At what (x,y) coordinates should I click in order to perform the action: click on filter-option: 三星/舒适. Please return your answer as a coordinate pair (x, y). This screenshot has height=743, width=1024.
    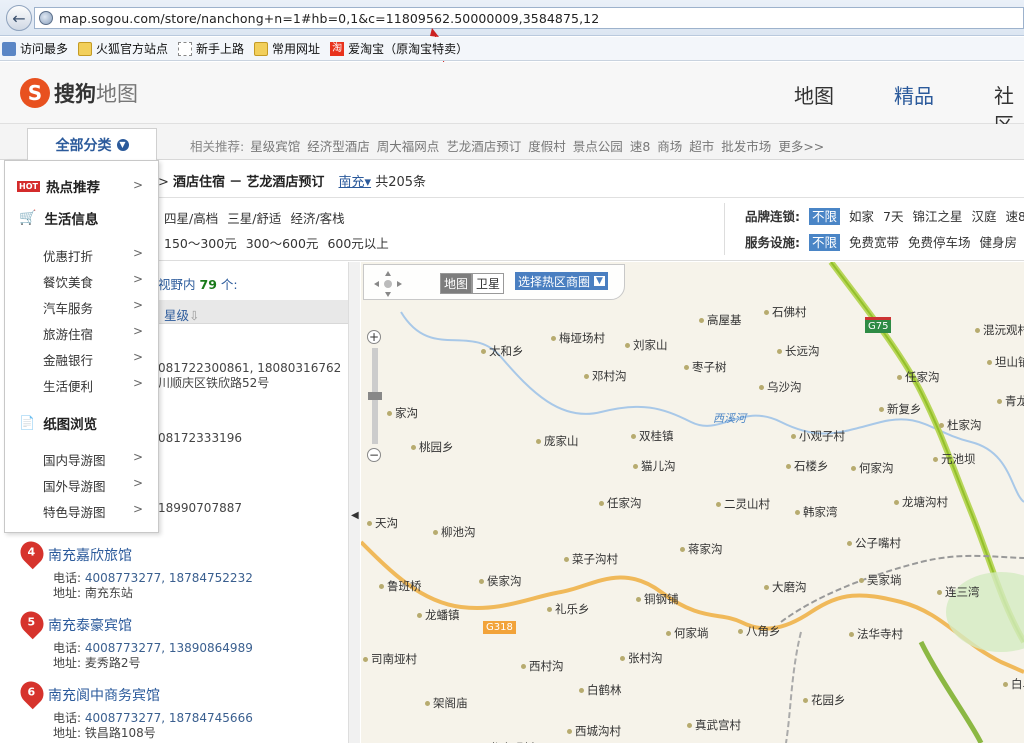
    Looking at the image, I should click on (254, 218).